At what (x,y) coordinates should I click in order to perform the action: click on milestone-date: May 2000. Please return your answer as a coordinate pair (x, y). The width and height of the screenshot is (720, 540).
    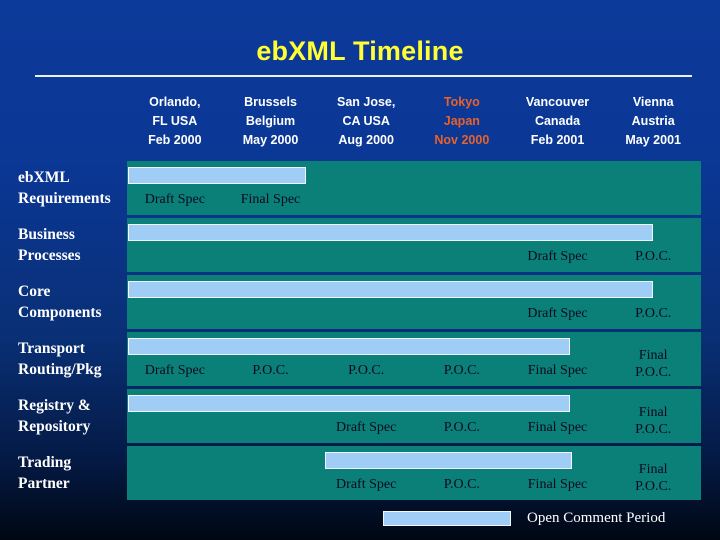
    Looking at the image, I should click on (270, 140).